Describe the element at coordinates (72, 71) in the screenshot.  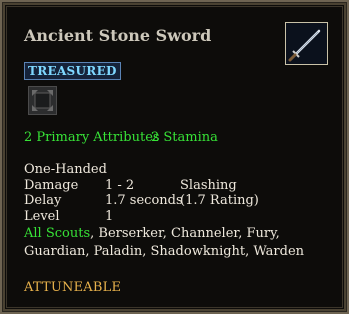
I see `tier-badge: TREASURED` at that location.